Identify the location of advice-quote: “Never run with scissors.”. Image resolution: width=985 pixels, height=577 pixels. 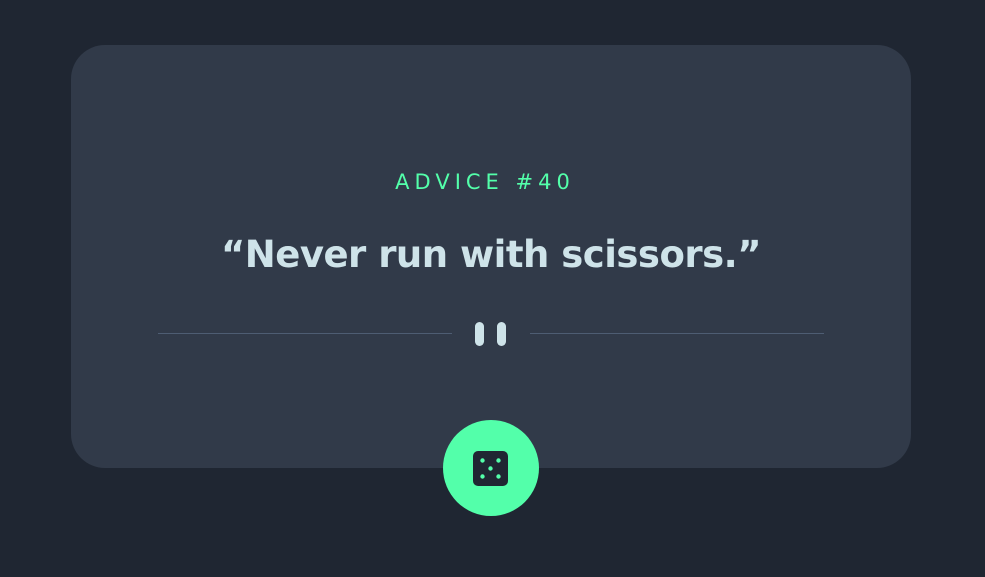
(491, 254).